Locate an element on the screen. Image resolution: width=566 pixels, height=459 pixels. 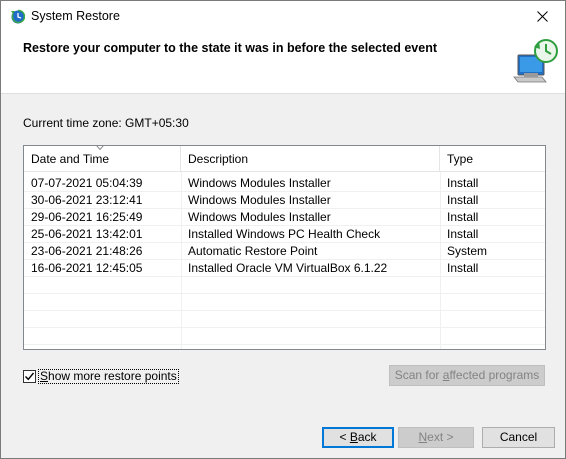
sort-descending-icon is located at coordinates (100, 148).